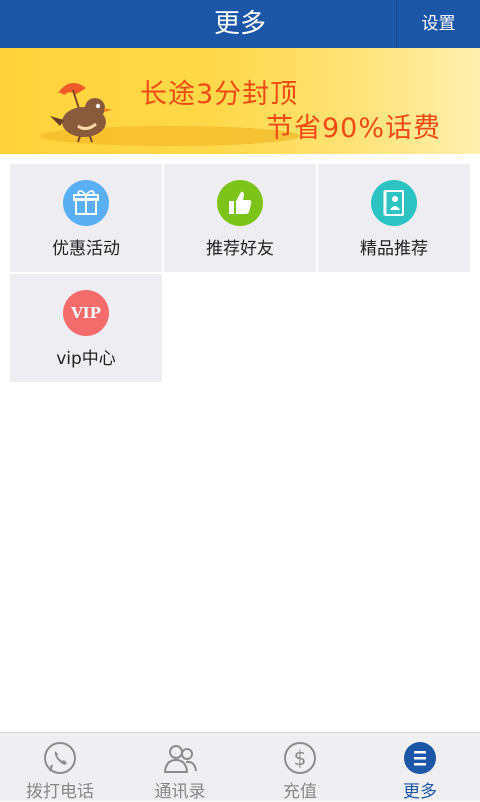  I want to click on tab-dial: 拨打电话, so click(60, 767).